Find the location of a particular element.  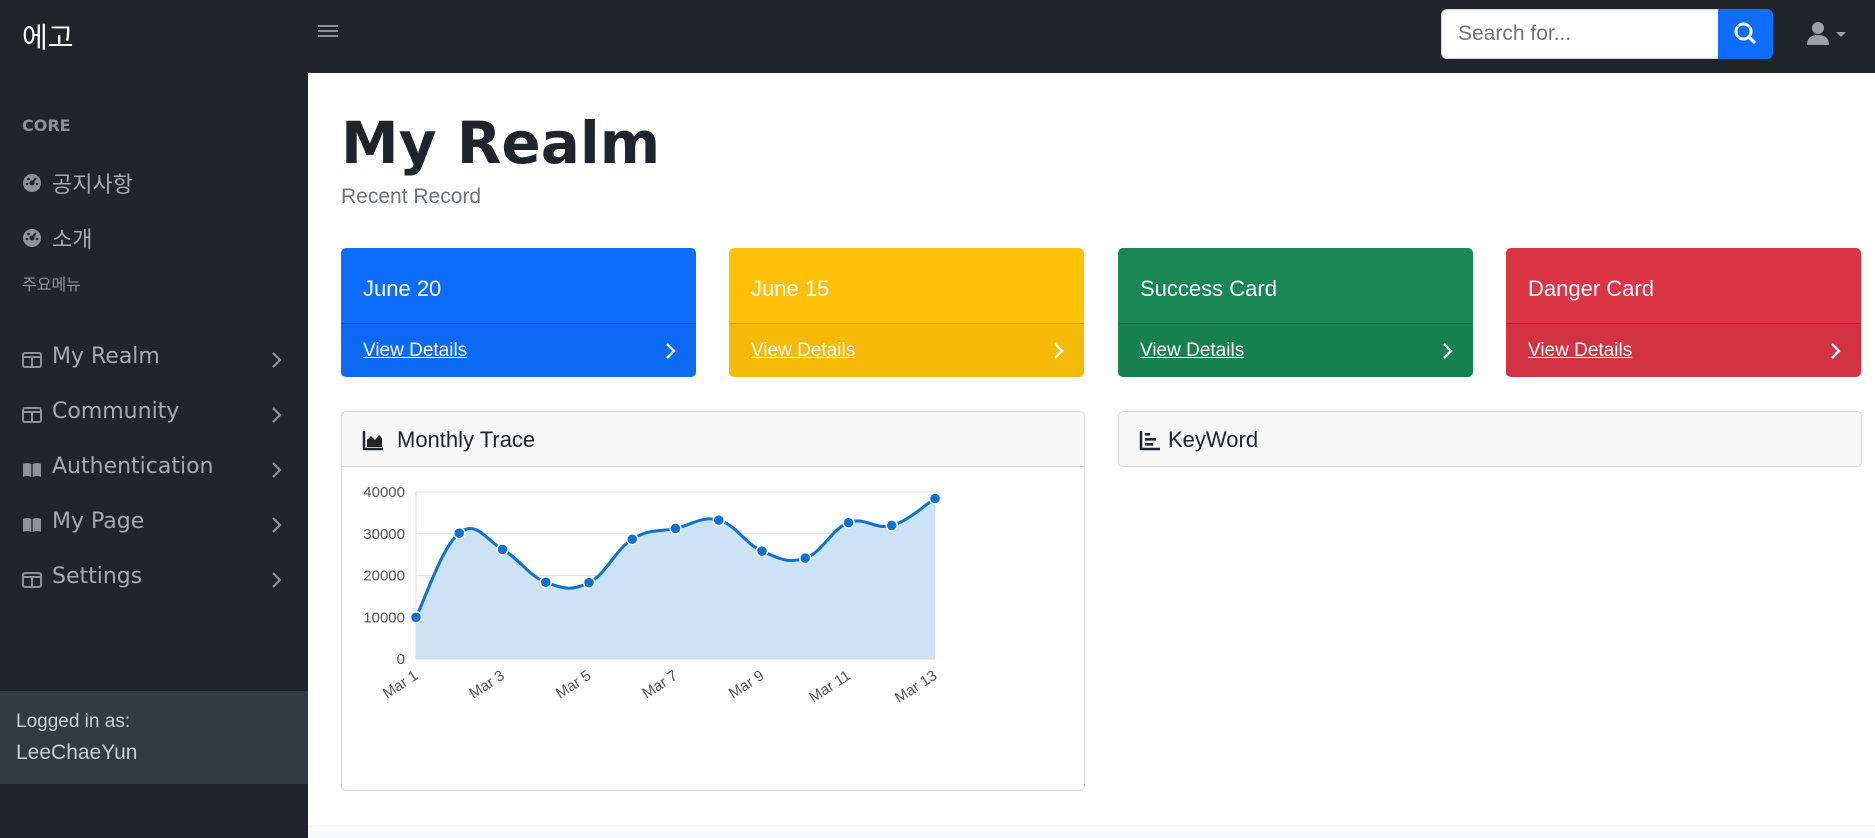

brand-logo: 에고 is located at coordinates (48, 36).